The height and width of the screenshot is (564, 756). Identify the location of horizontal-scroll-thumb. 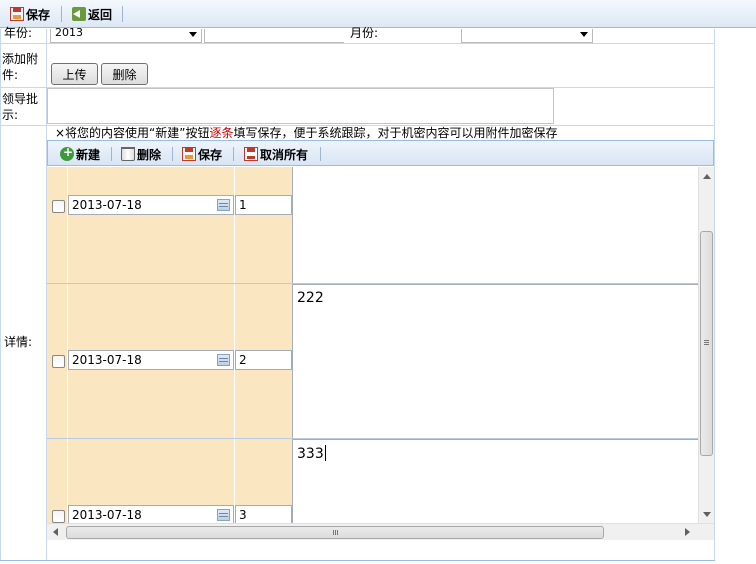
(335, 532).